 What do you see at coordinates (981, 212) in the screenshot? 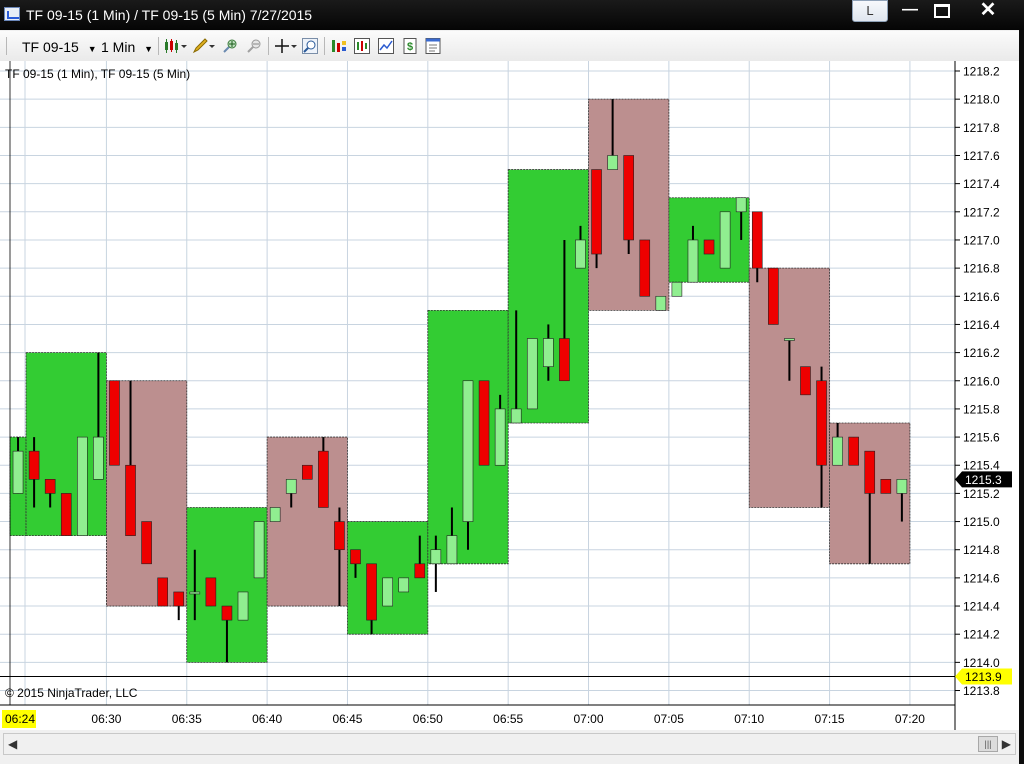
I see `y-tick-label: 1217.2` at bounding box center [981, 212].